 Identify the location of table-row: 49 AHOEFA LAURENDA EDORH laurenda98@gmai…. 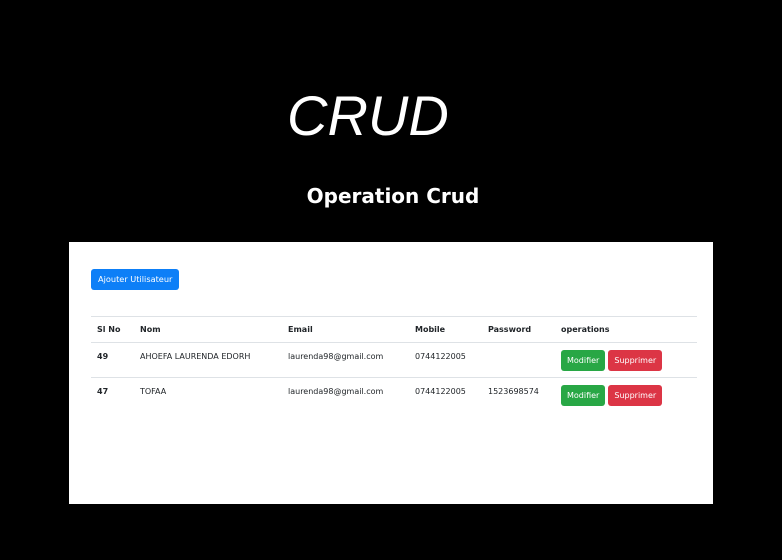
(394, 360).